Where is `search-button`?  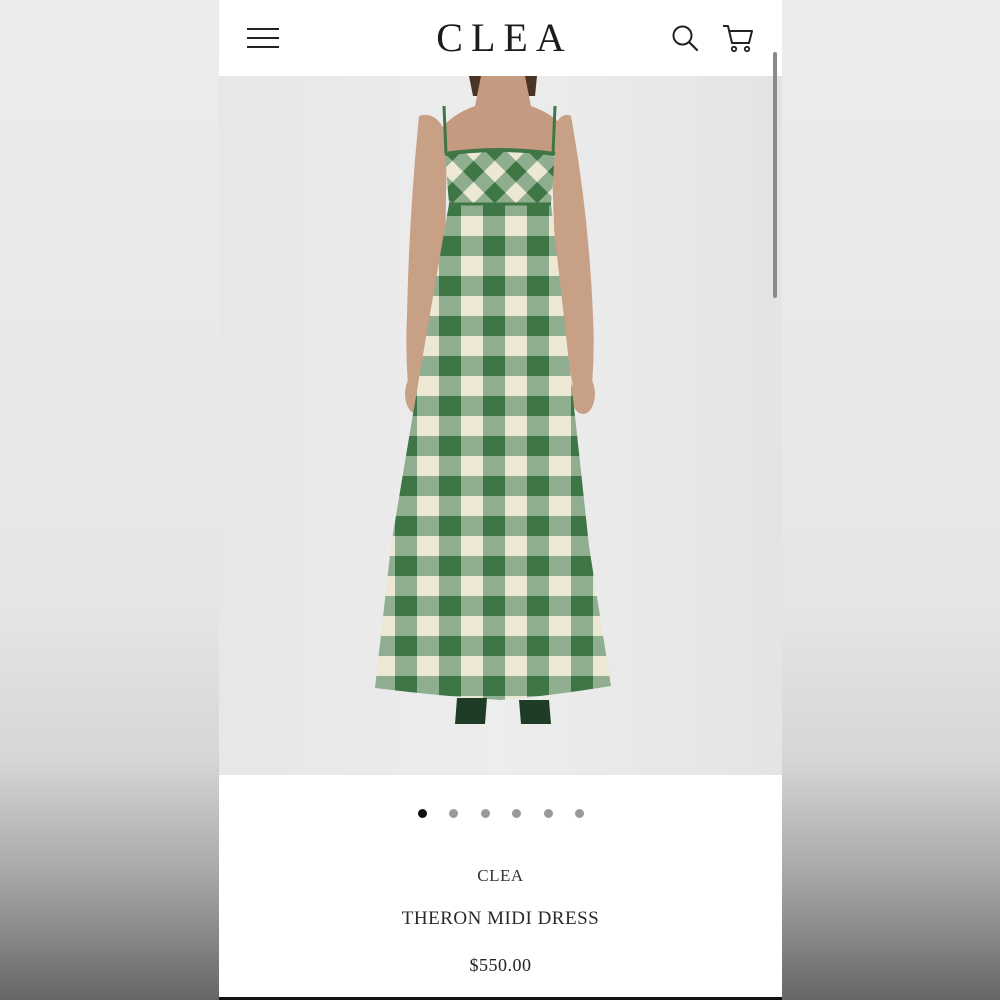
search-button is located at coordinates (685, 38).